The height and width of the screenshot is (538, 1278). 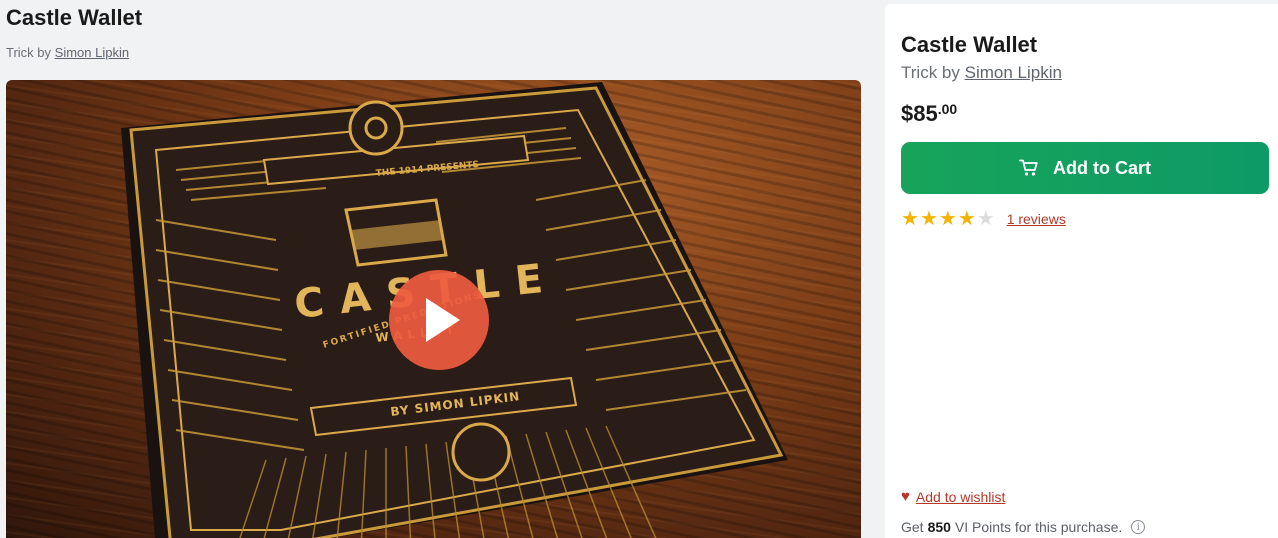 I want to click on byline-prefix: Trick by, so click(x=29, y=52).